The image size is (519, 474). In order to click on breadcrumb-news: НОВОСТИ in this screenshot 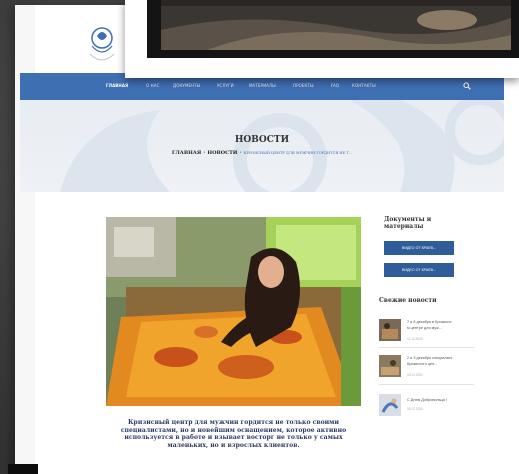, I will do `click(222, 153)`.